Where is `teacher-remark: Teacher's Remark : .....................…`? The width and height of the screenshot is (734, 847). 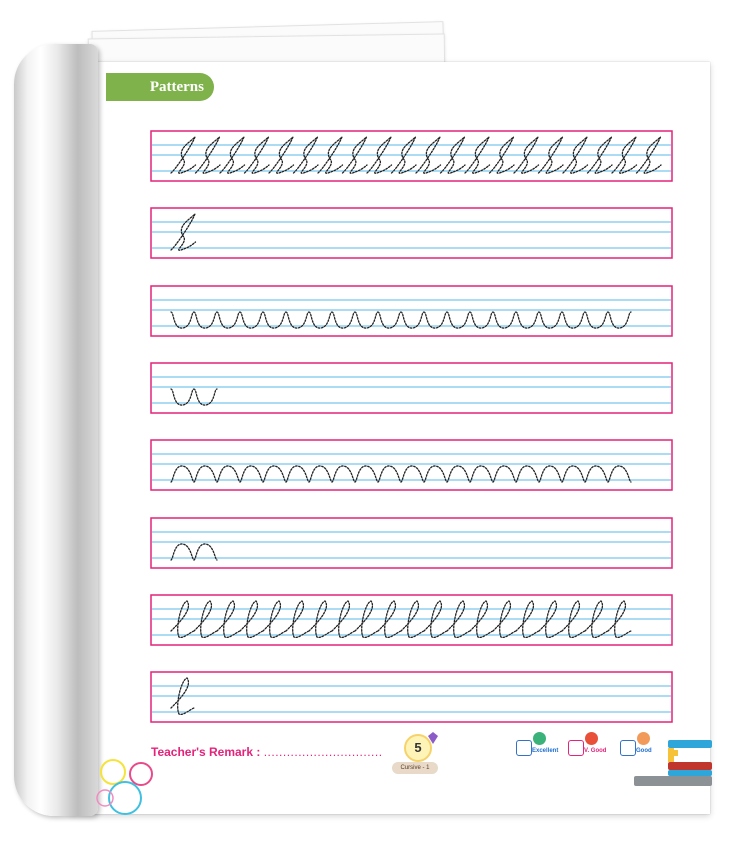
teacher-remark: Teacher's Remark : .....................… is located at coordinates (267, 752).